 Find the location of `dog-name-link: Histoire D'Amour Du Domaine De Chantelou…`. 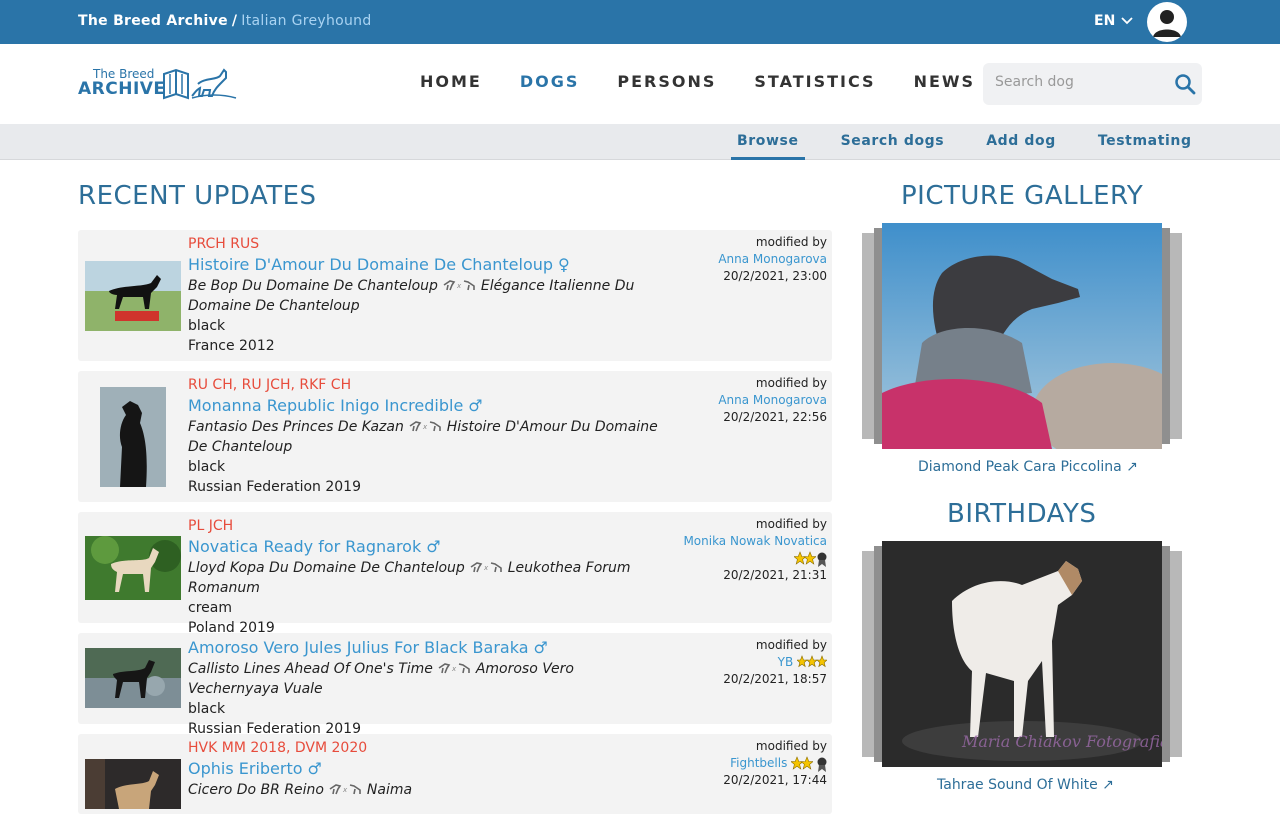

dog-name-link: Histoire D'Amour Du Domaine De Chantelou… is located at coordinates (428, 265).